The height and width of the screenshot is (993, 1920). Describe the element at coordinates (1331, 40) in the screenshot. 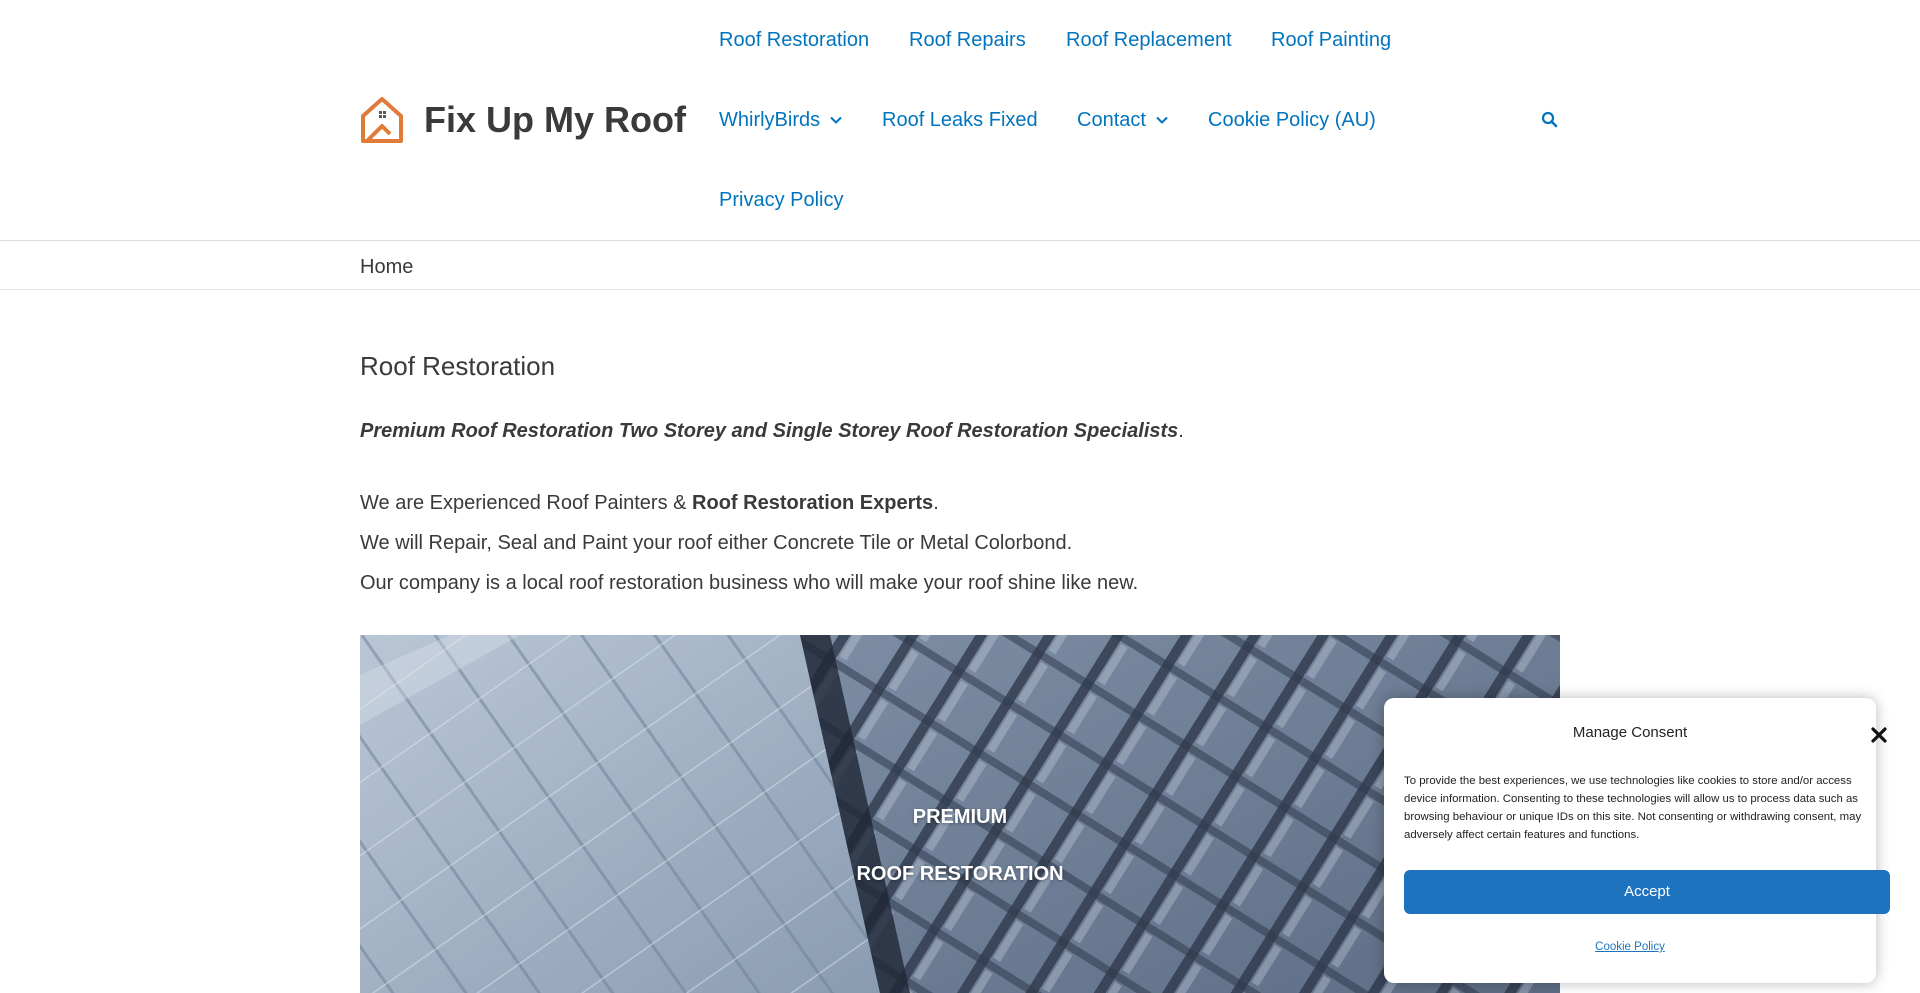

I see `nav-roof-painting: Roof Painting` at that location.